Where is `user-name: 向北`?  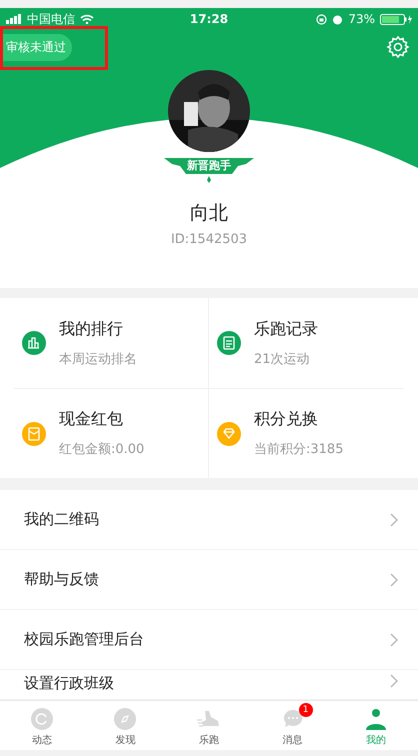
user-name: 向北 is located at coordinates (209, 213).